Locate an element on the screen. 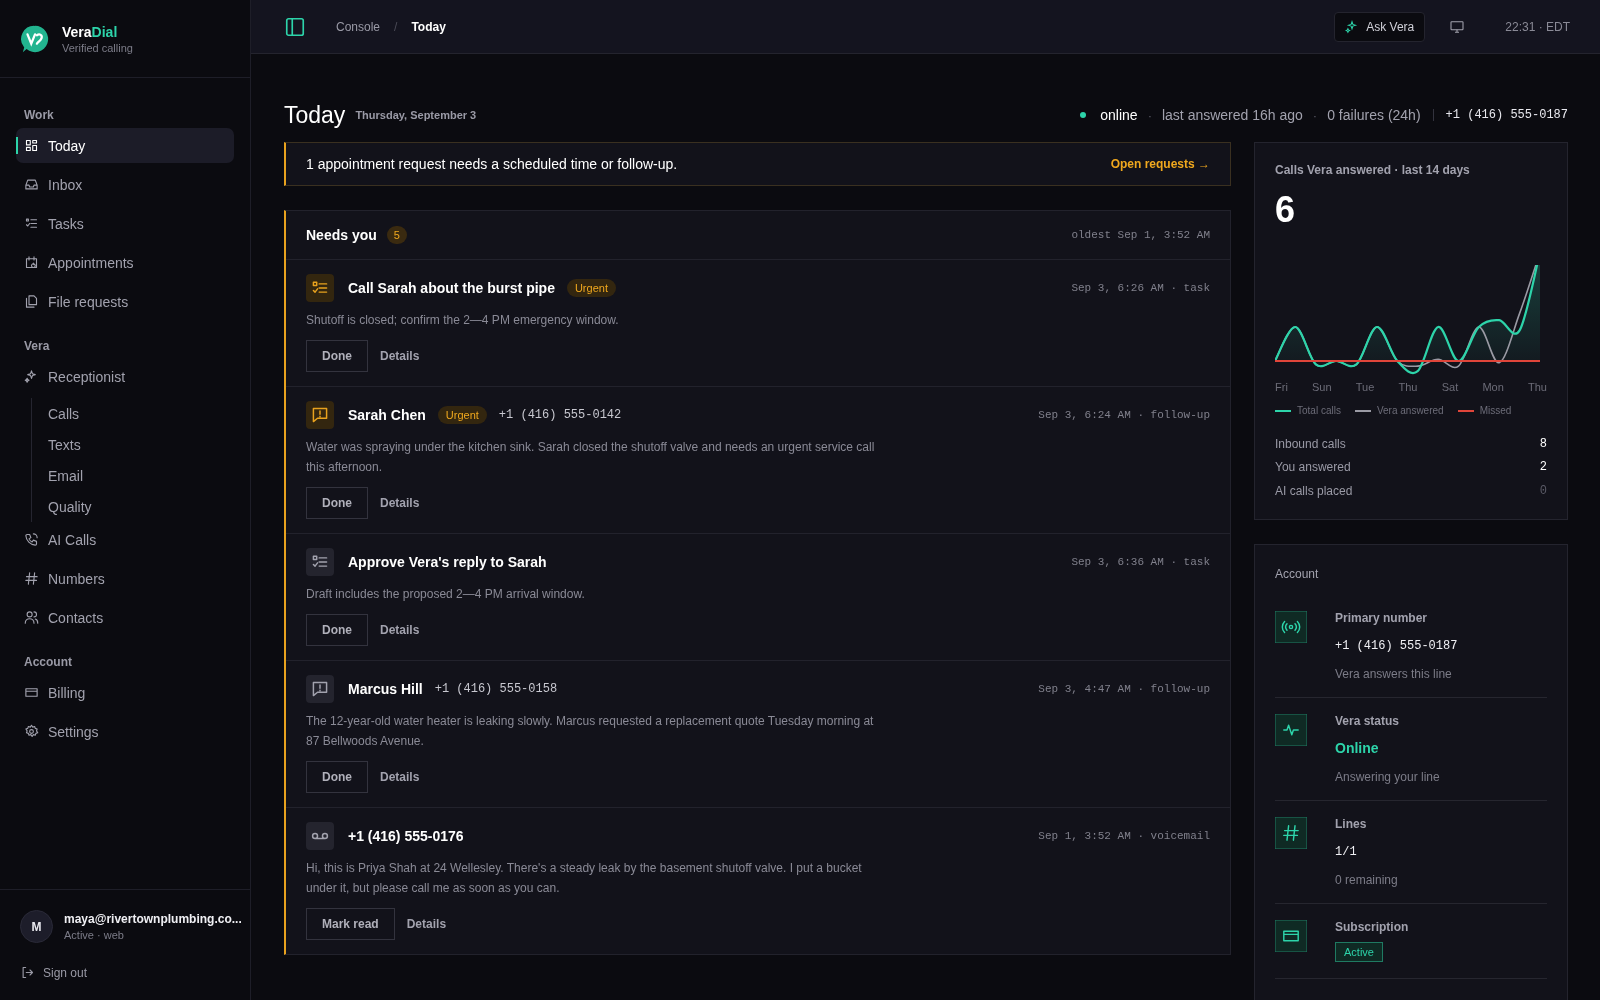  item-description: The 12-year-old water heater is leaking slowly. Marcus requested a replacement quote Tuesday morning at 87 Bellwoods Avenue. is located at coordinates (590, 731).